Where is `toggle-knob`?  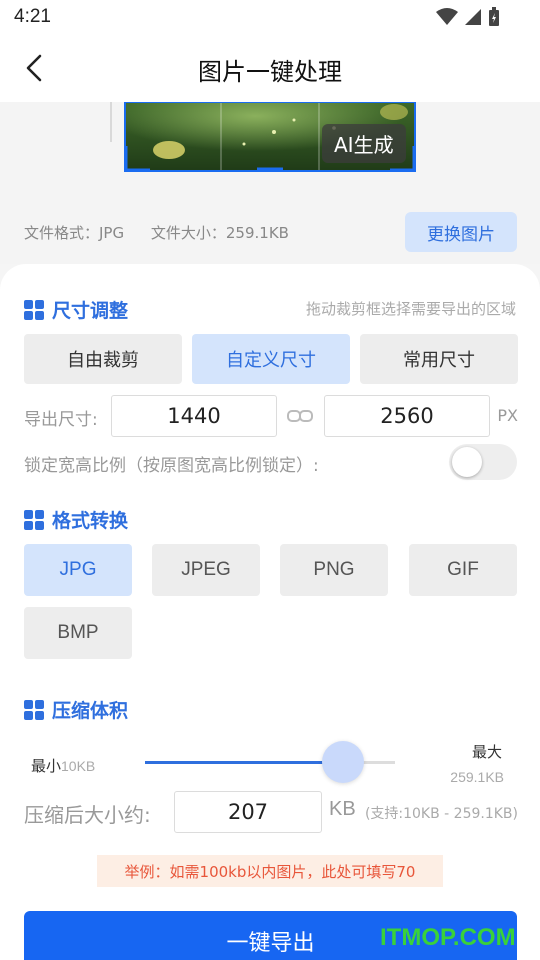 toggle-knob is located at coordinates (467, 462).